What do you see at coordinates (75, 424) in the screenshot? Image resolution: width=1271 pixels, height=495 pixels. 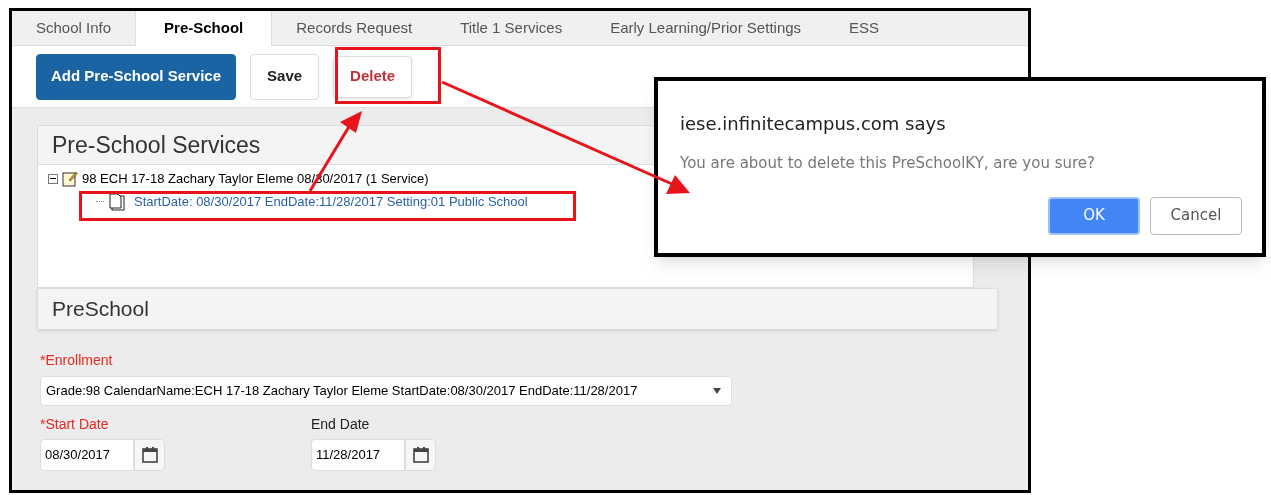 I see `field-label: *Start Date` at bounding box center [75, 424].